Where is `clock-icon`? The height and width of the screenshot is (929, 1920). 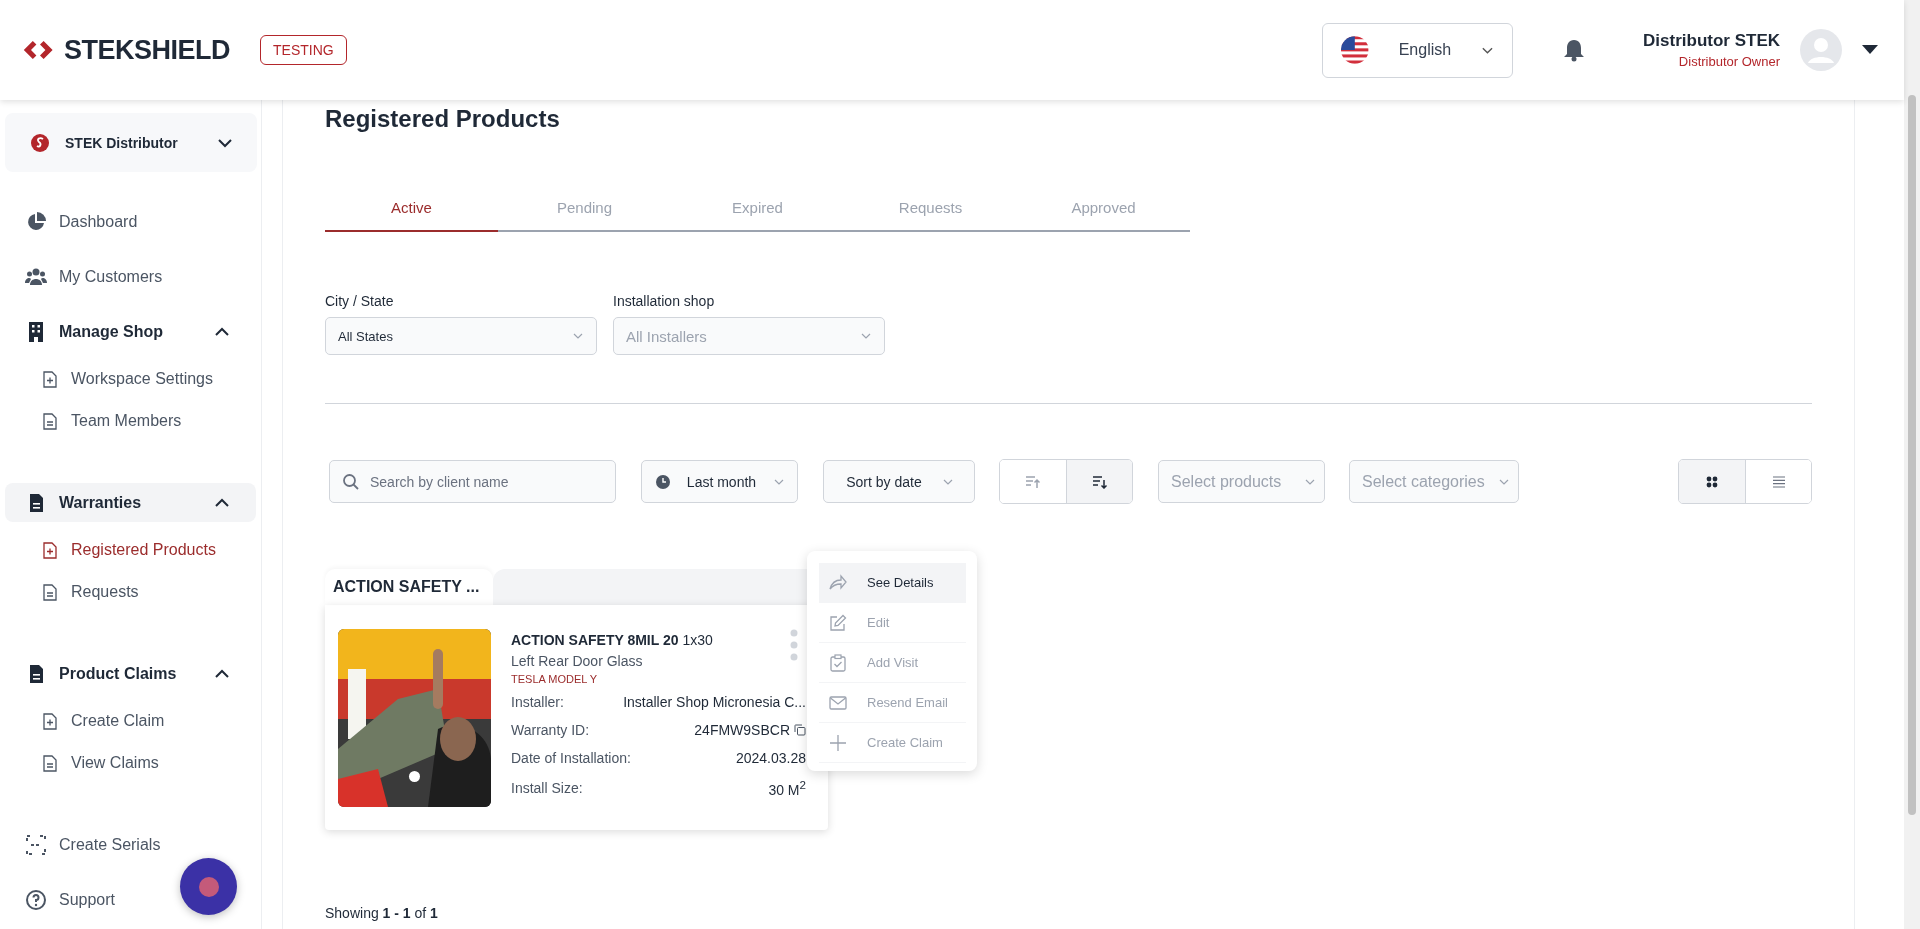
clock-icon is located at coordinates (663, 481).